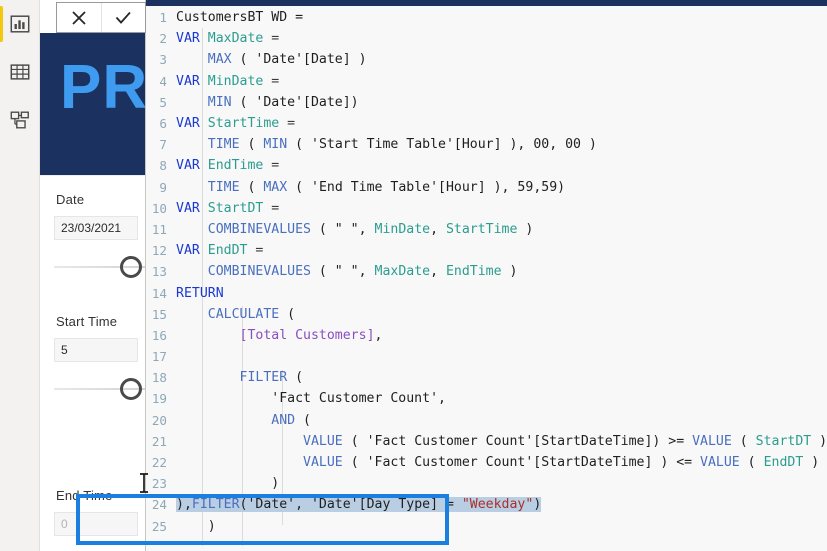 The height and width of the screenshot is (551, 827). I want to click on line-number: 2, so click(163, 39).